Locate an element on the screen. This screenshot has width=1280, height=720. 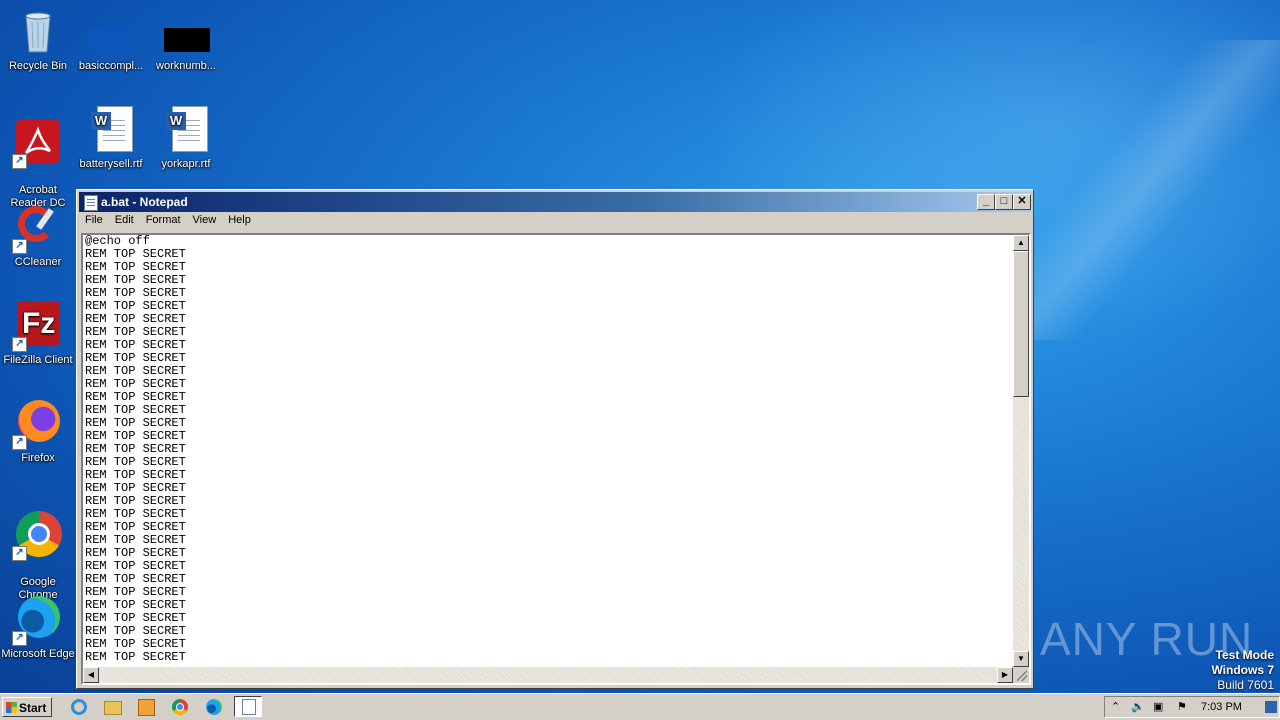
show-hidden-icons-icon: ⌃ is located at coordinates (1115, 706).